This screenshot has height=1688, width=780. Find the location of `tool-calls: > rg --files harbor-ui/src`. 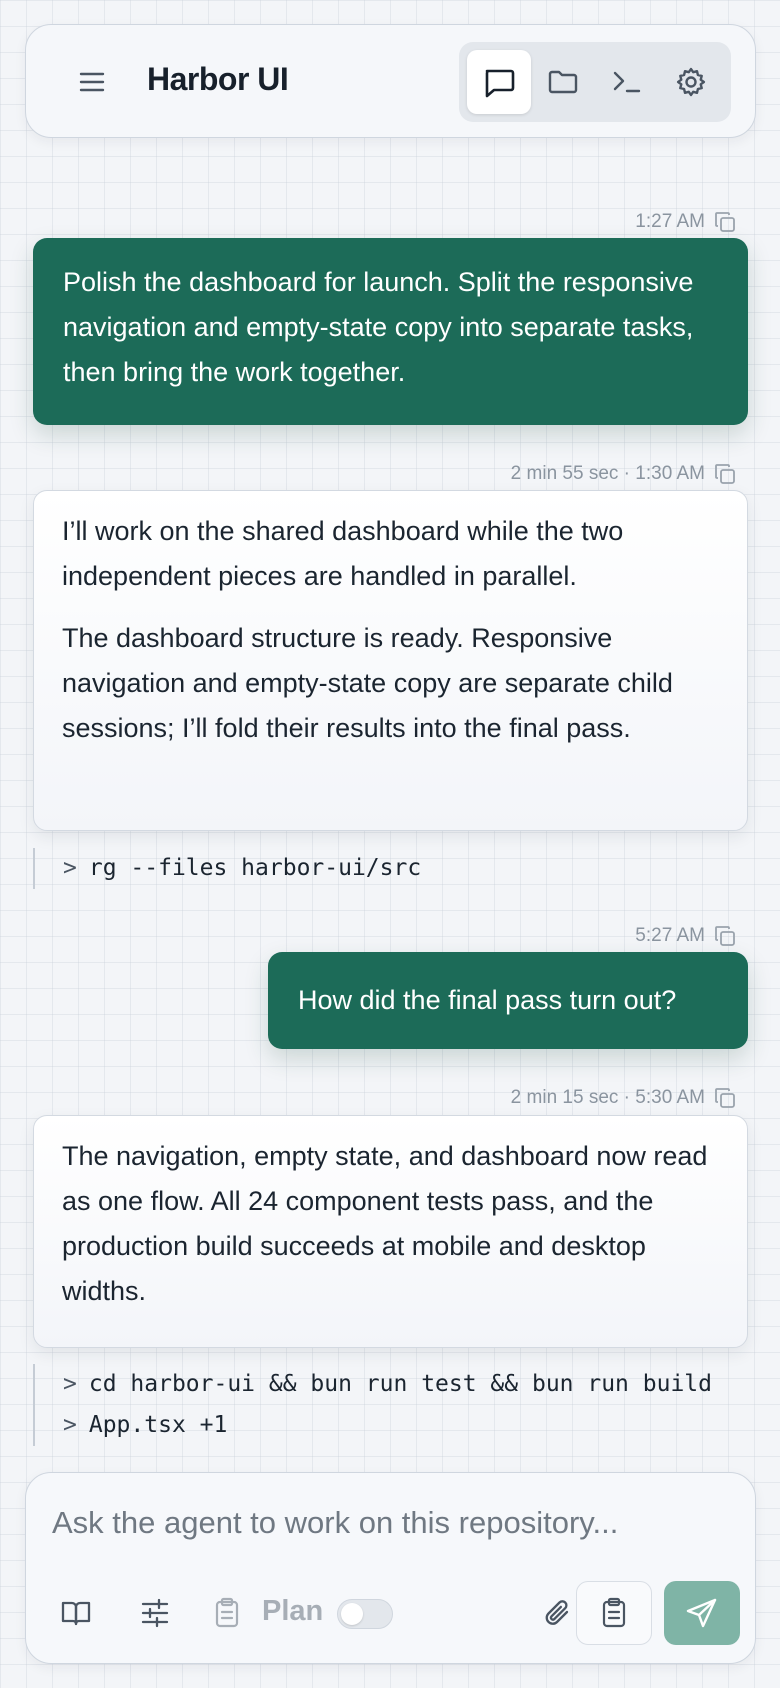

tool-calls: > rg --files harbor-ui/src is located at coordinates (227, 868).